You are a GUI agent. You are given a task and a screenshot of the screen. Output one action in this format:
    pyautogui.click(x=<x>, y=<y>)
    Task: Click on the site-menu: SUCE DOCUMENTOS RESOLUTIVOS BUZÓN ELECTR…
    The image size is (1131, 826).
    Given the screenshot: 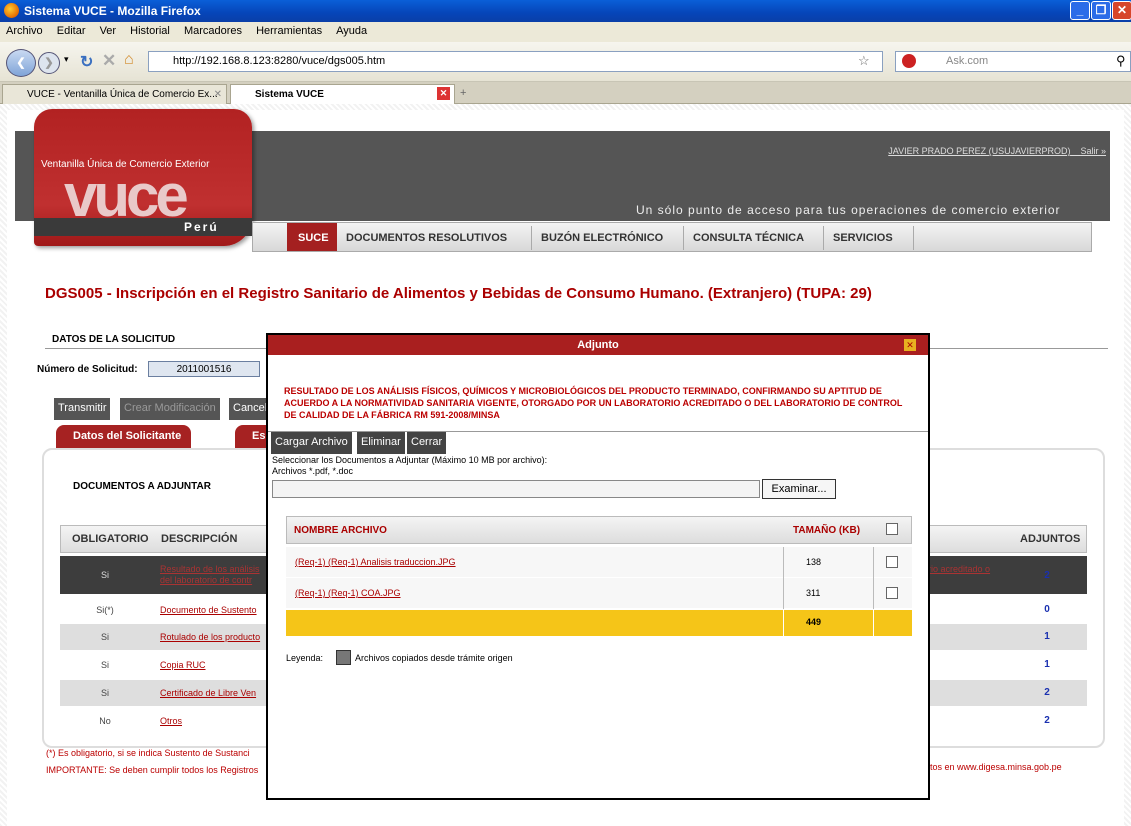 What is the action you would take?
    pyautogui.click(x=672, y=237)
    